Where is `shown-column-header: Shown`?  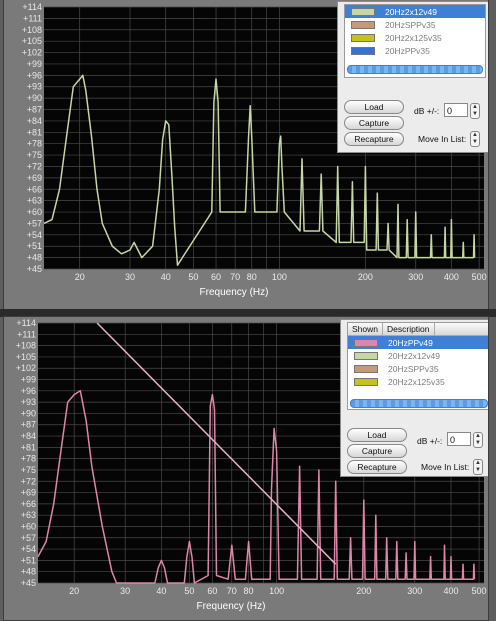 shown-column-header: Shown is located at coordinates (365, 329).